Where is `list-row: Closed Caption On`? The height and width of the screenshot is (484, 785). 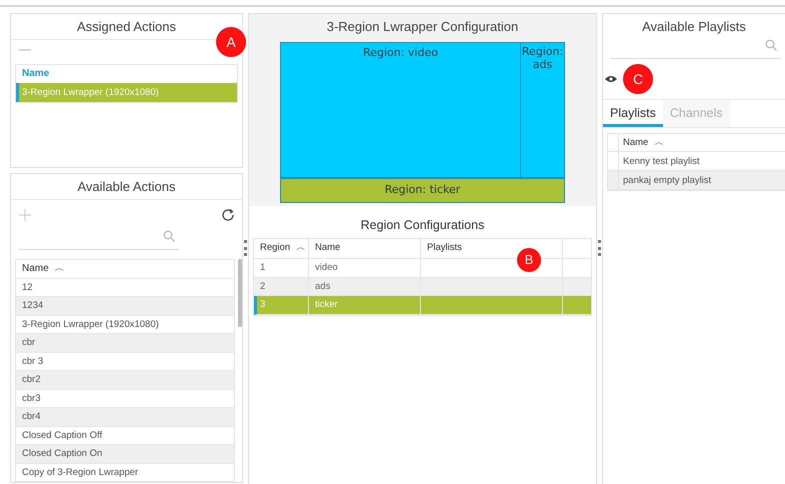 list-row: Closed Caption On is located at coordinates (125, 453).